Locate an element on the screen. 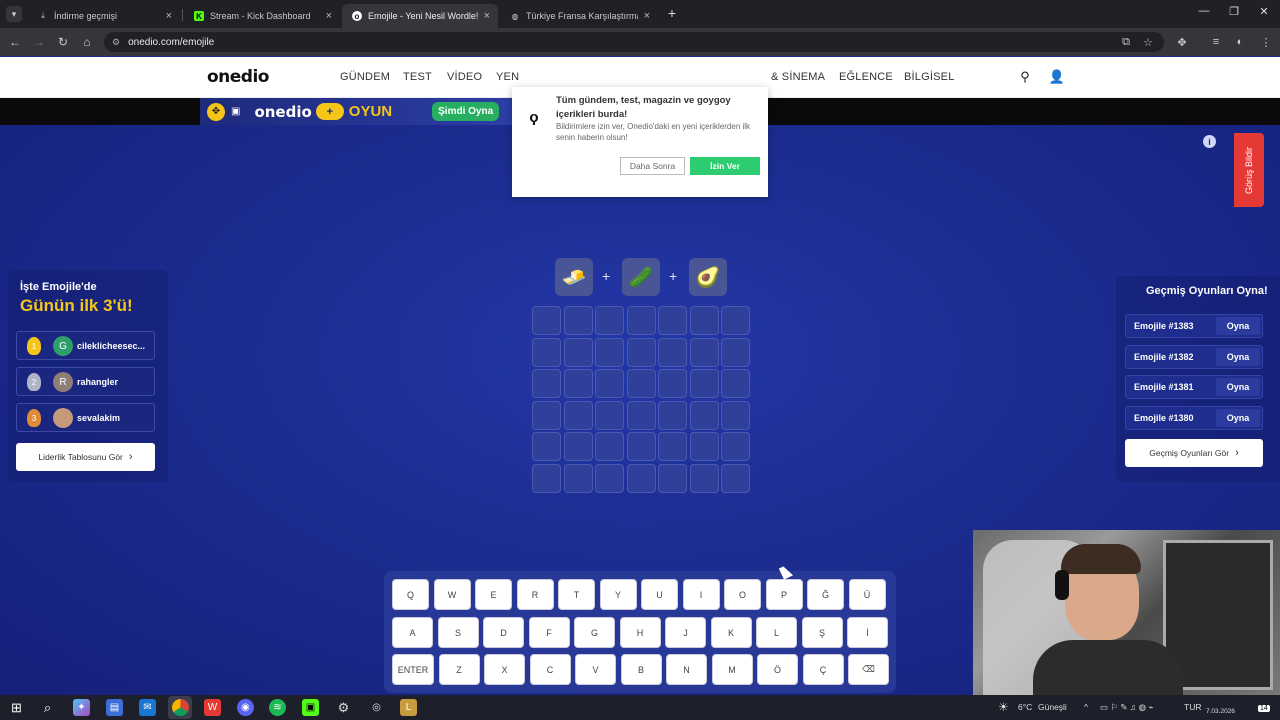  key-e: E is located at coordinates (493, 594).